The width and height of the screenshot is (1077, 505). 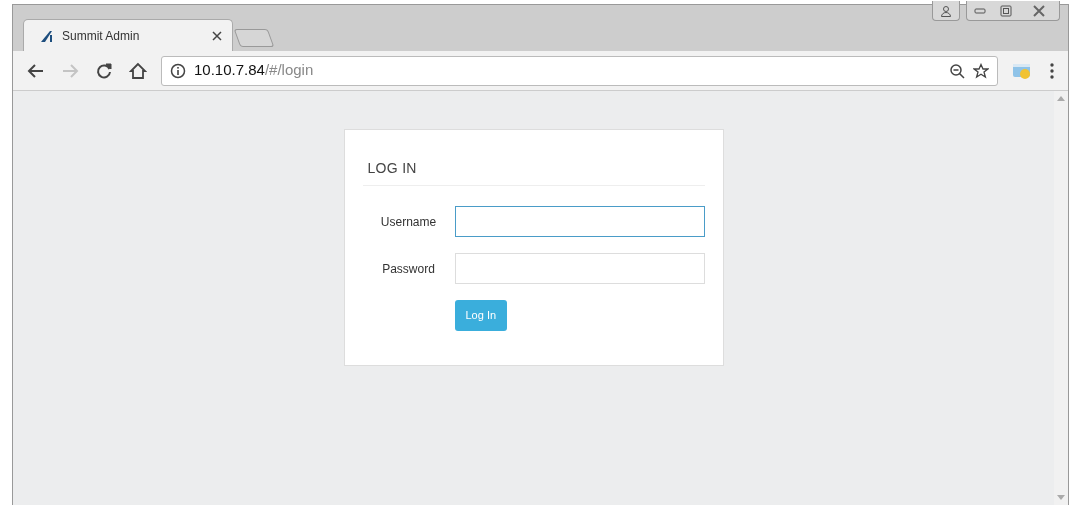 I want to click on profile-button, so click(x=946, y=11).